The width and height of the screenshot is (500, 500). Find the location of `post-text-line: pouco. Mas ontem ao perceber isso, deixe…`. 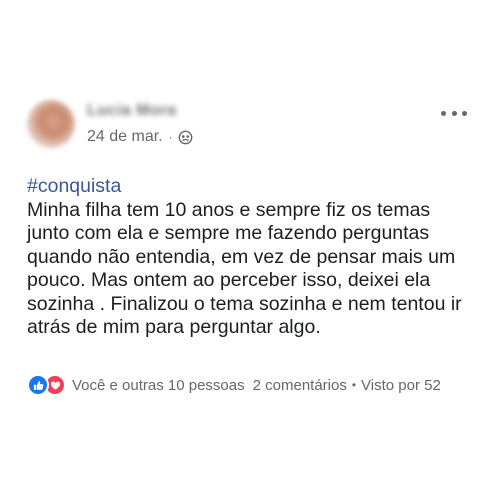

post-text-line: pouco. Mas ontem ao perceber isso, deixe… is located at coordinates (229, 280).